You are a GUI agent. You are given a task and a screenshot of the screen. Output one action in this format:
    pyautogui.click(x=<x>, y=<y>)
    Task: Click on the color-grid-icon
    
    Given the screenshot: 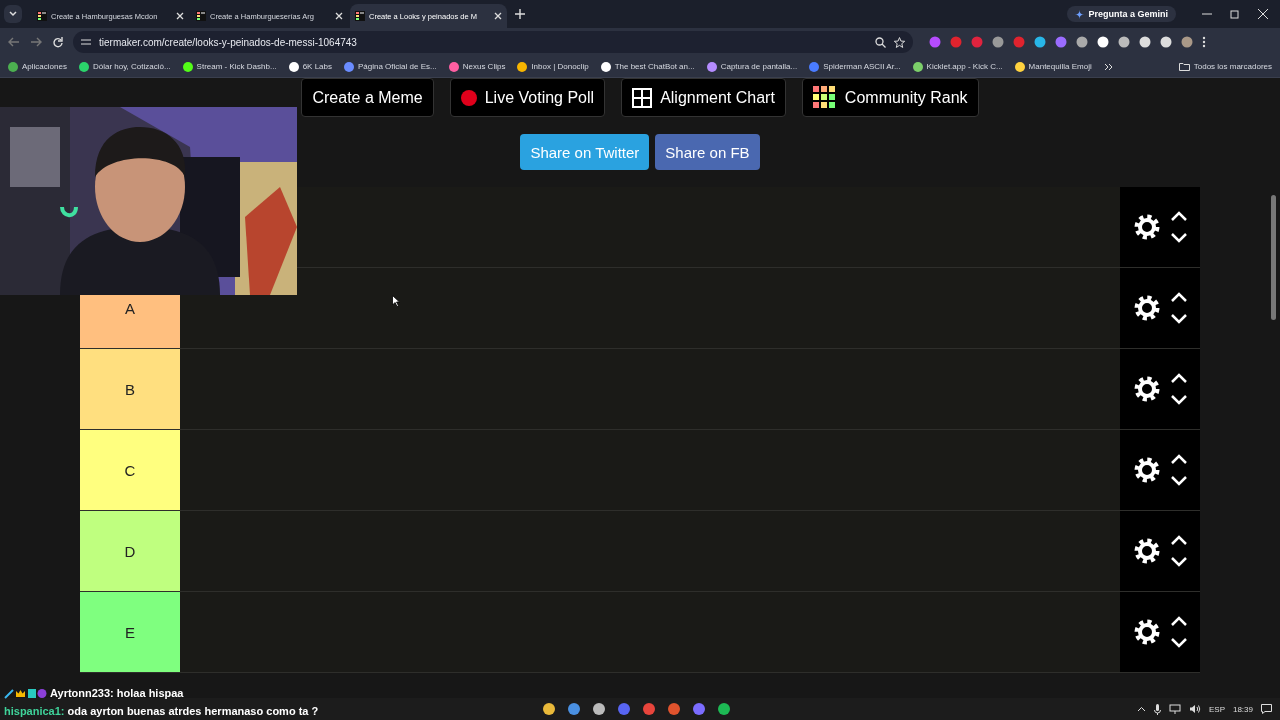 What is the action you would take?
    pyautogui.click(x=824, y=97)
    